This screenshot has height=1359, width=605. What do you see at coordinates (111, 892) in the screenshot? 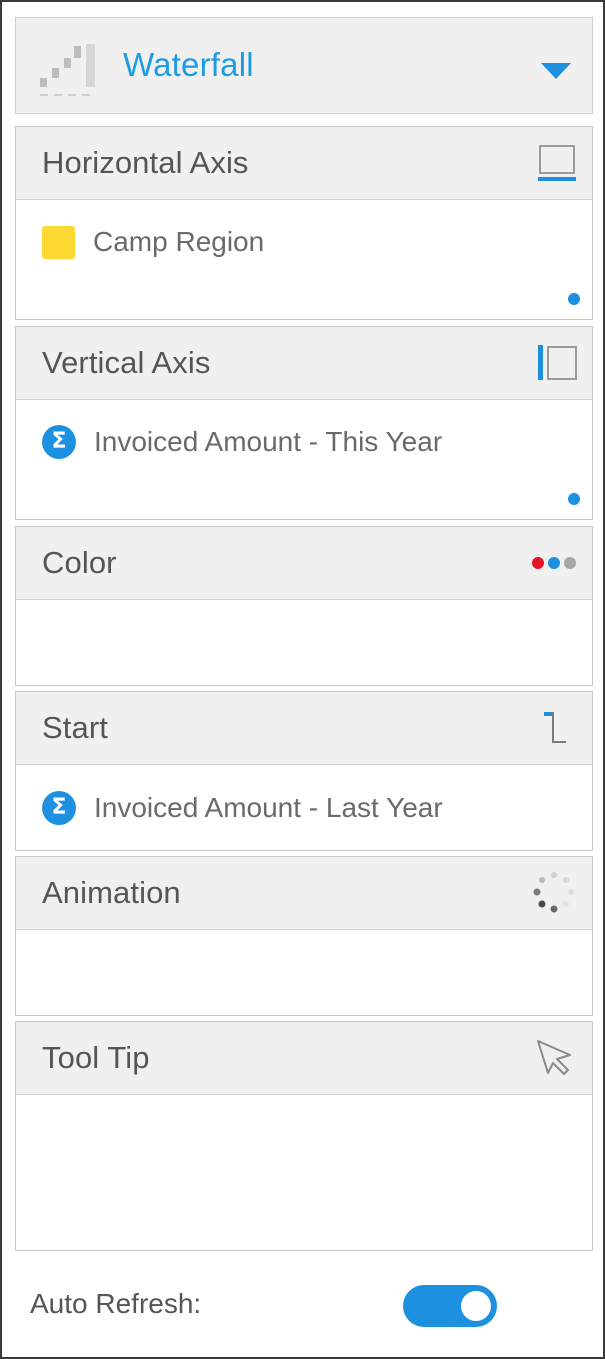
I see `section-title: Animation` at bounding box center [111, 892].